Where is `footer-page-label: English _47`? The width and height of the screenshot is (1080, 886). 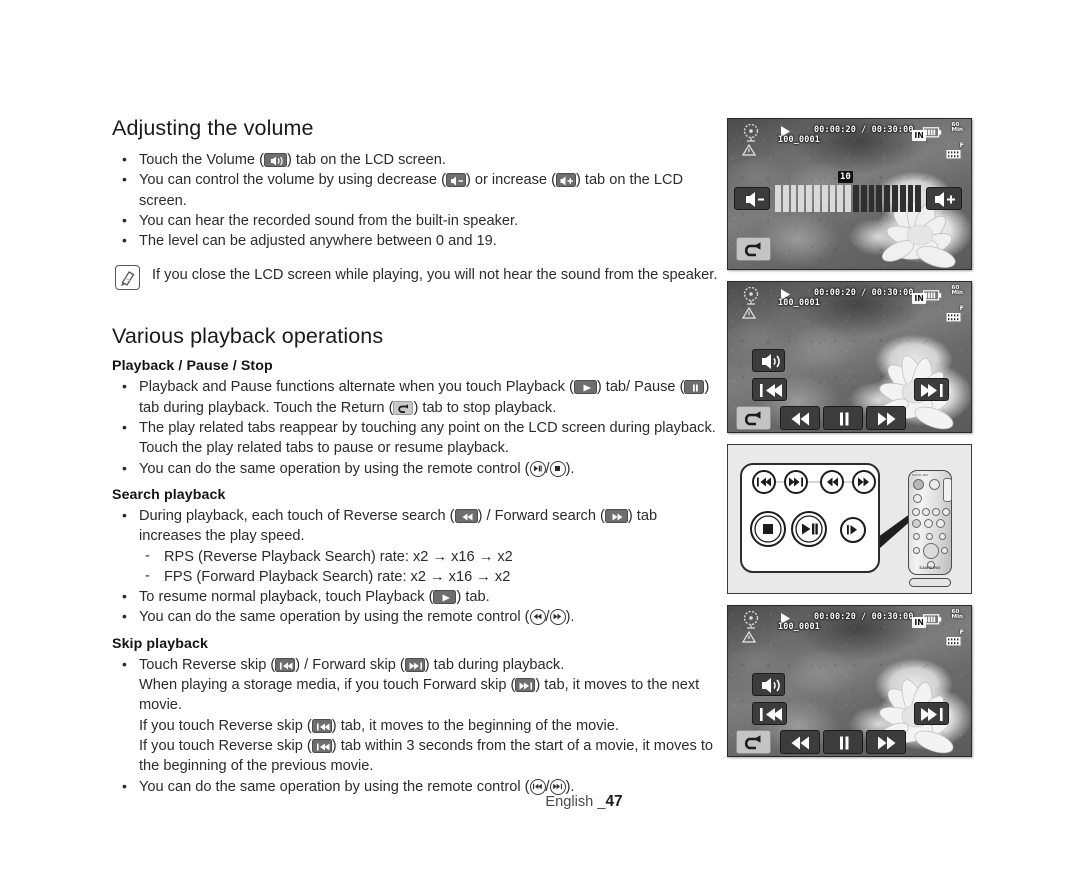 footer-page-label: English _47 is located at coordinates (583, 802).